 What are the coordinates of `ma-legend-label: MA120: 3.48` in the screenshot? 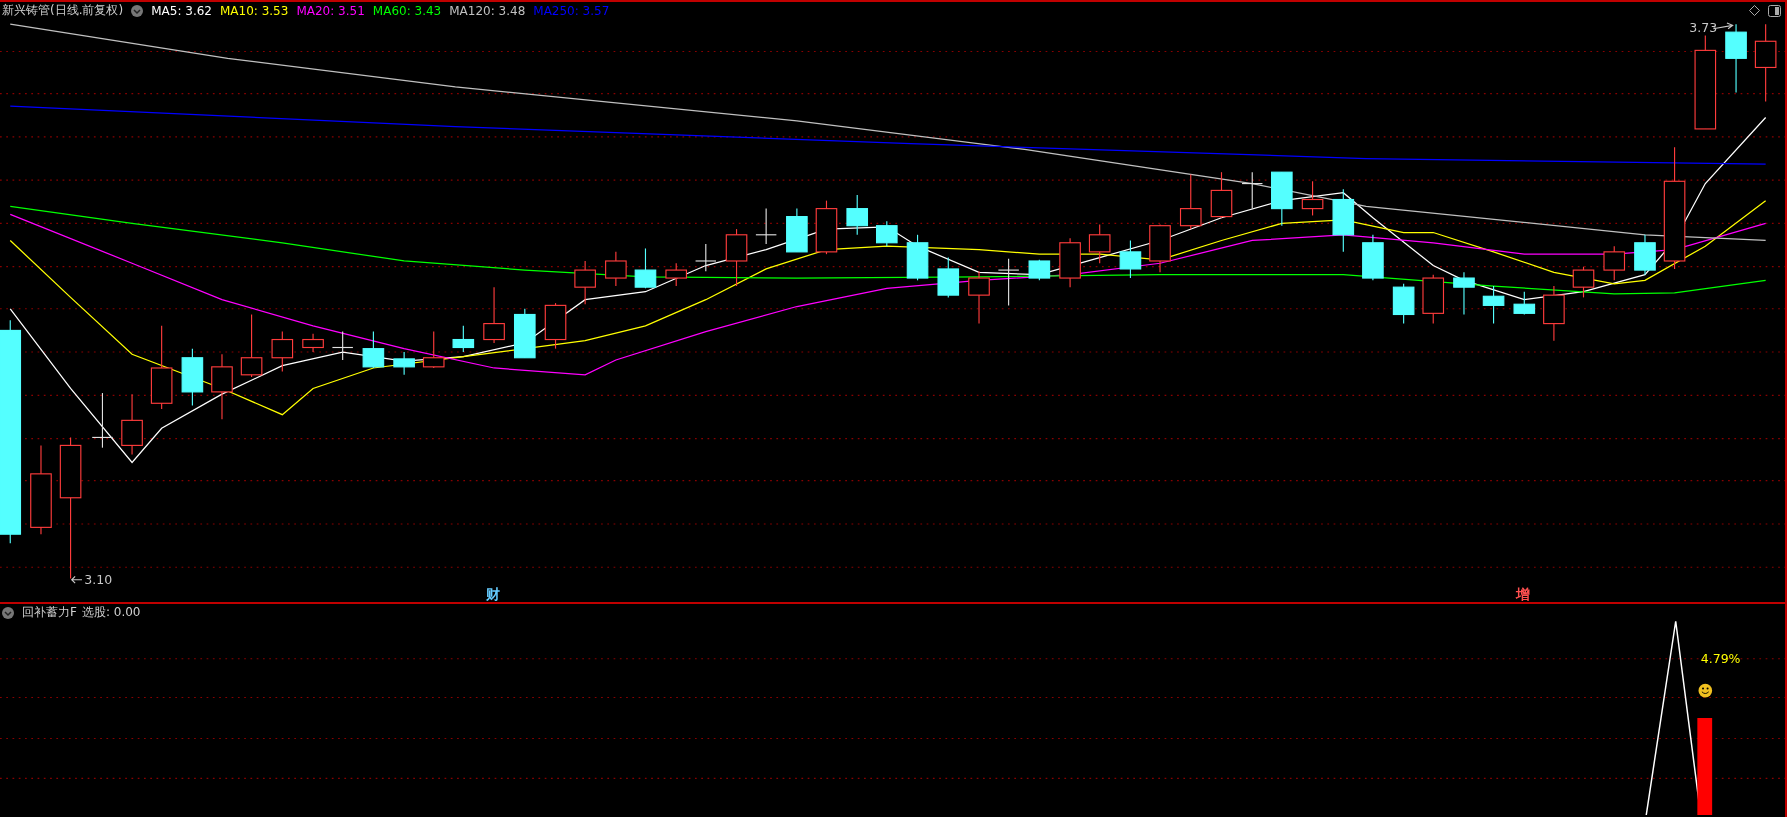 It's located at (487, 10).